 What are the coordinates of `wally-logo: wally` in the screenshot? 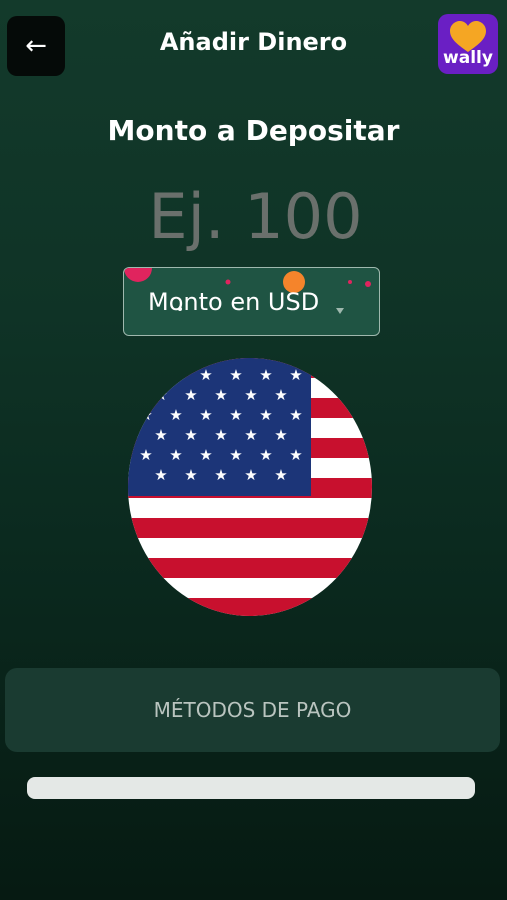 It's located at (468, 44).